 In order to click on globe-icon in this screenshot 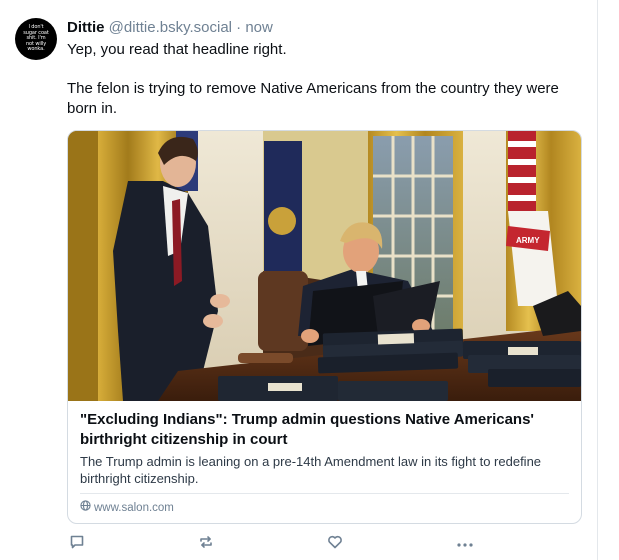, I will do `click(85, 508)`.